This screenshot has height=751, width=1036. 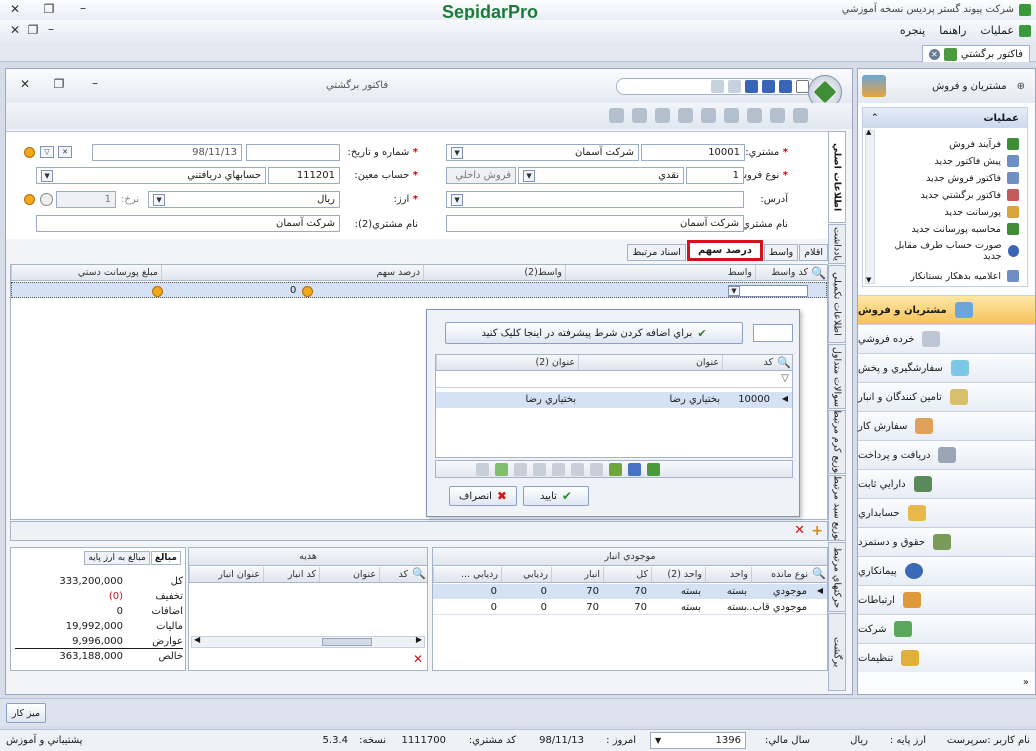 I want to click on stock-row-1: ◀ موجودي بسته بسته 70 70 0 0, so click(x=630, y=591).